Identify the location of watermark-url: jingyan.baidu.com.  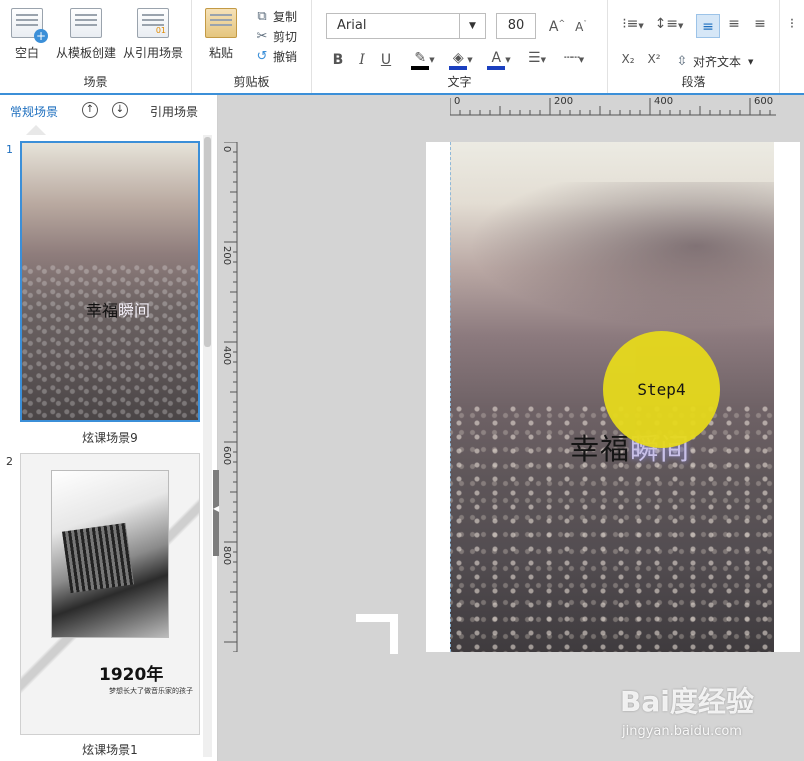
(682, 731).